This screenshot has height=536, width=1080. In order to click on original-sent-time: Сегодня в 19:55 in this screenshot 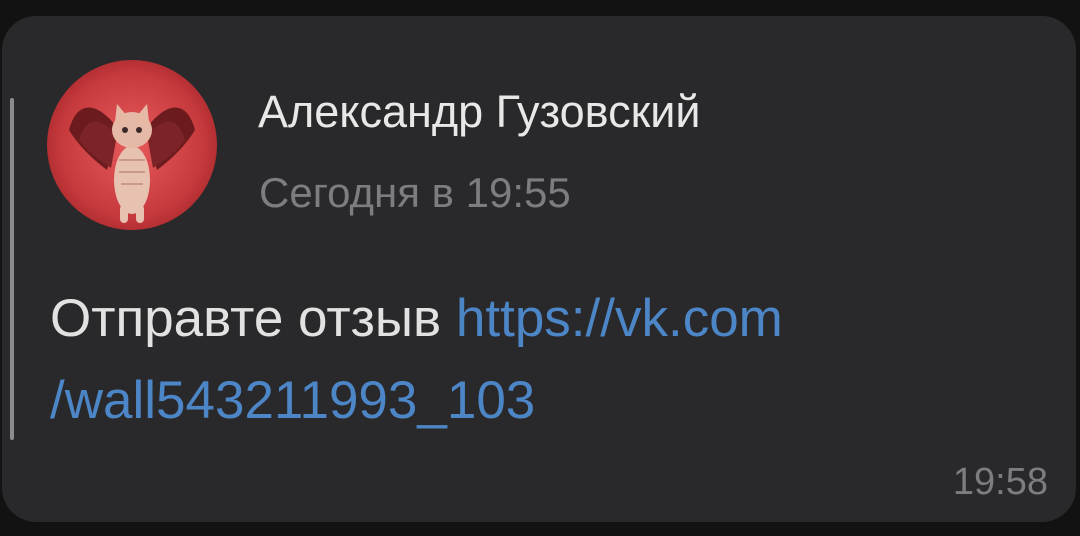, I will do `click(415, 192)`.